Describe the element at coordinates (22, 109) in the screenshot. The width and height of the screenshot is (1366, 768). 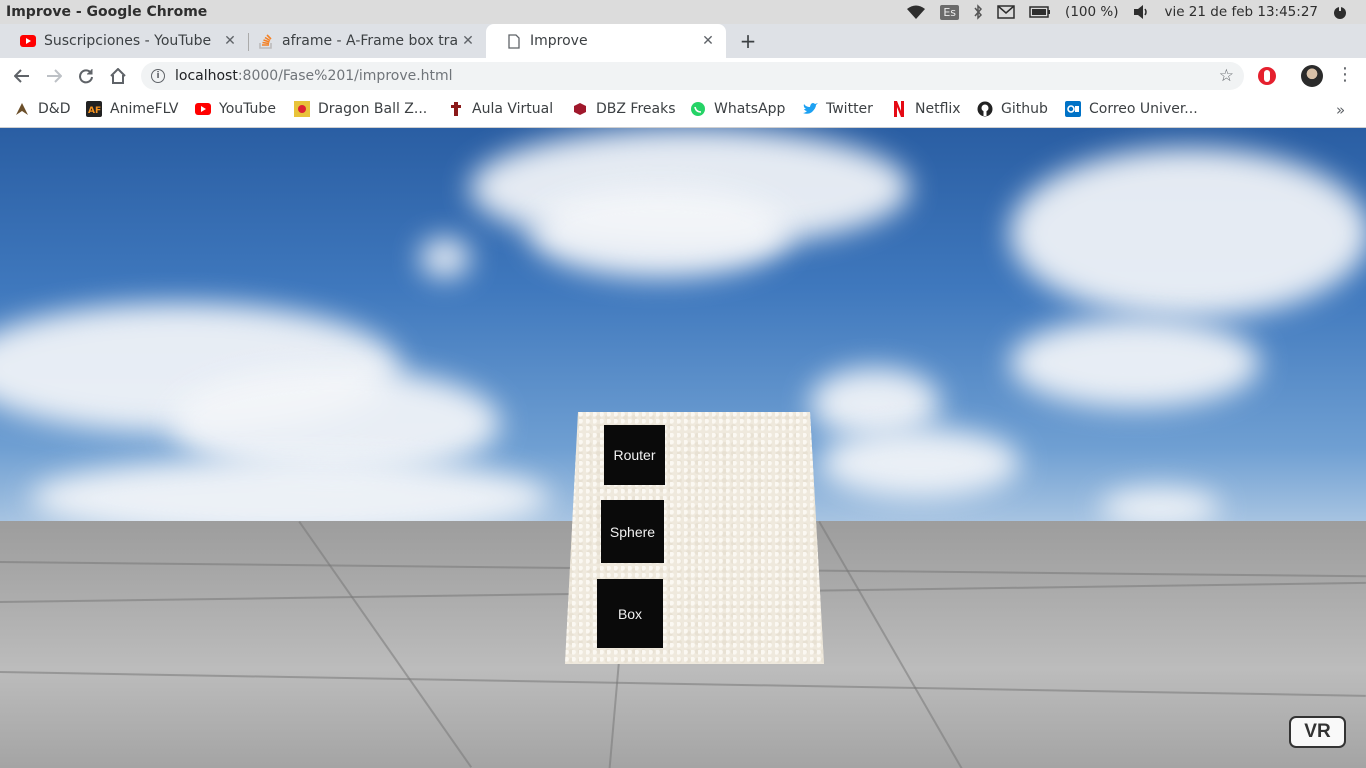
I see `dnd-icon` at that location.